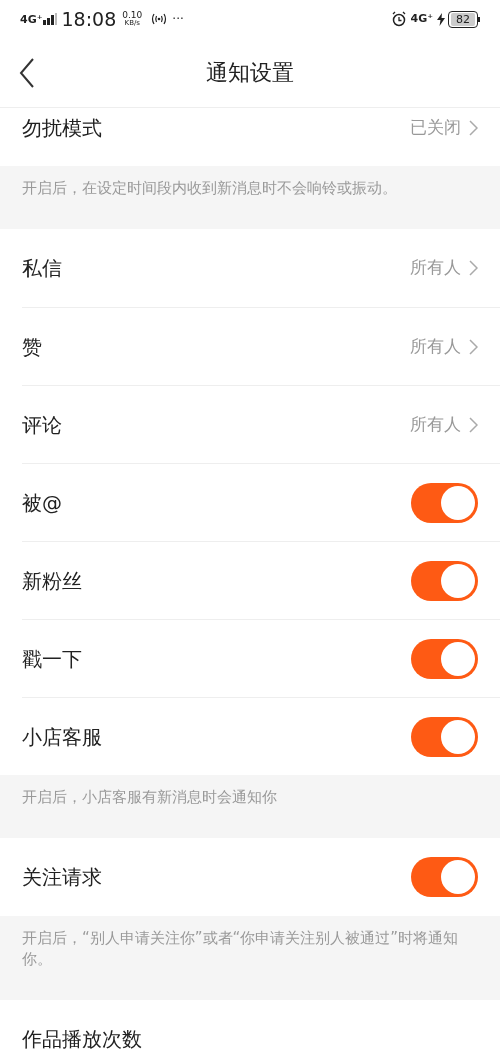  What do you see at coordinates (261, 424) in the screenshot?
I see `setting-row: 评论 所有人` at bounding box center [261, 424].